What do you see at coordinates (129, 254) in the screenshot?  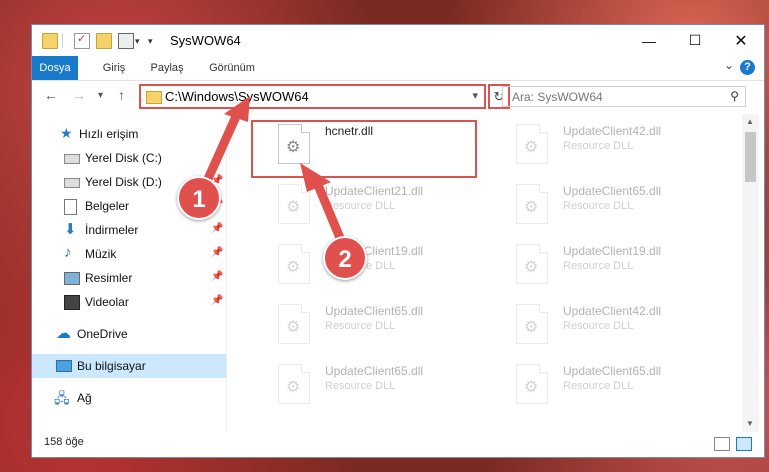 I see `sidebar-item-music: ♪ Müzik 📌` at bounding box center [129, 254].